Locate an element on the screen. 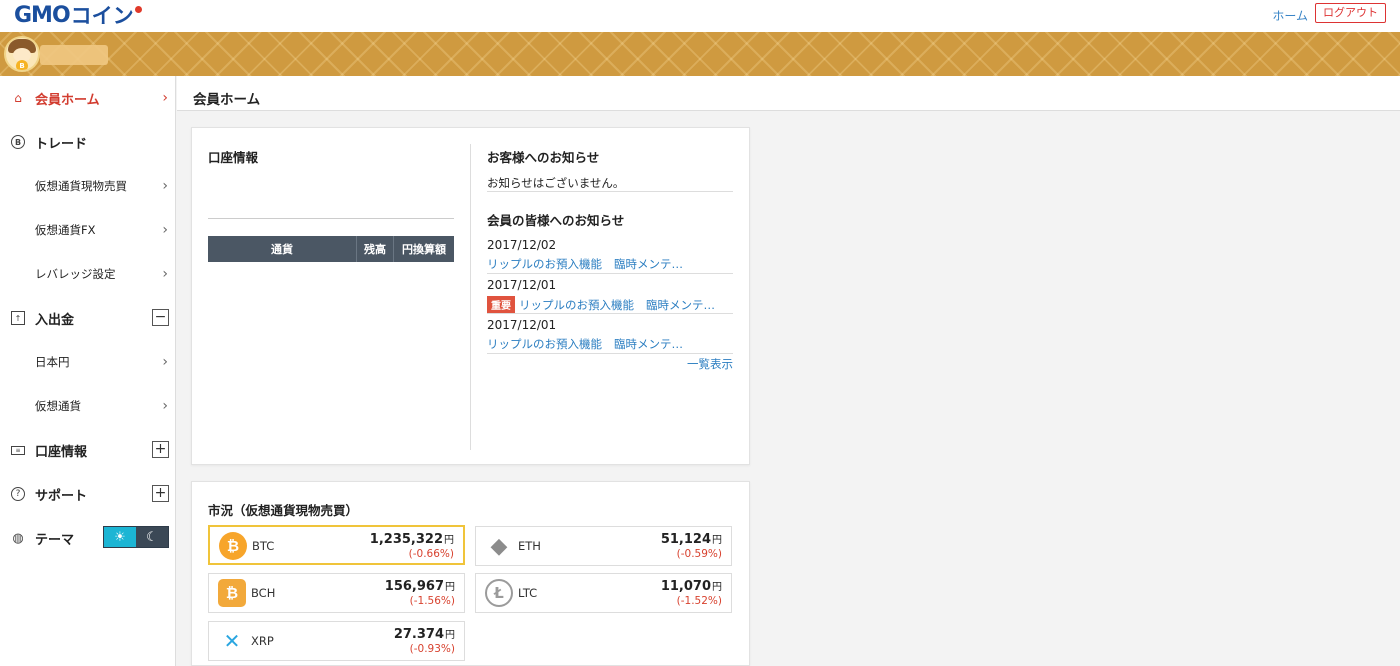 This screenshot has height=666, width=1400. important-badge: 重要 is located at coordinates (501, 304).